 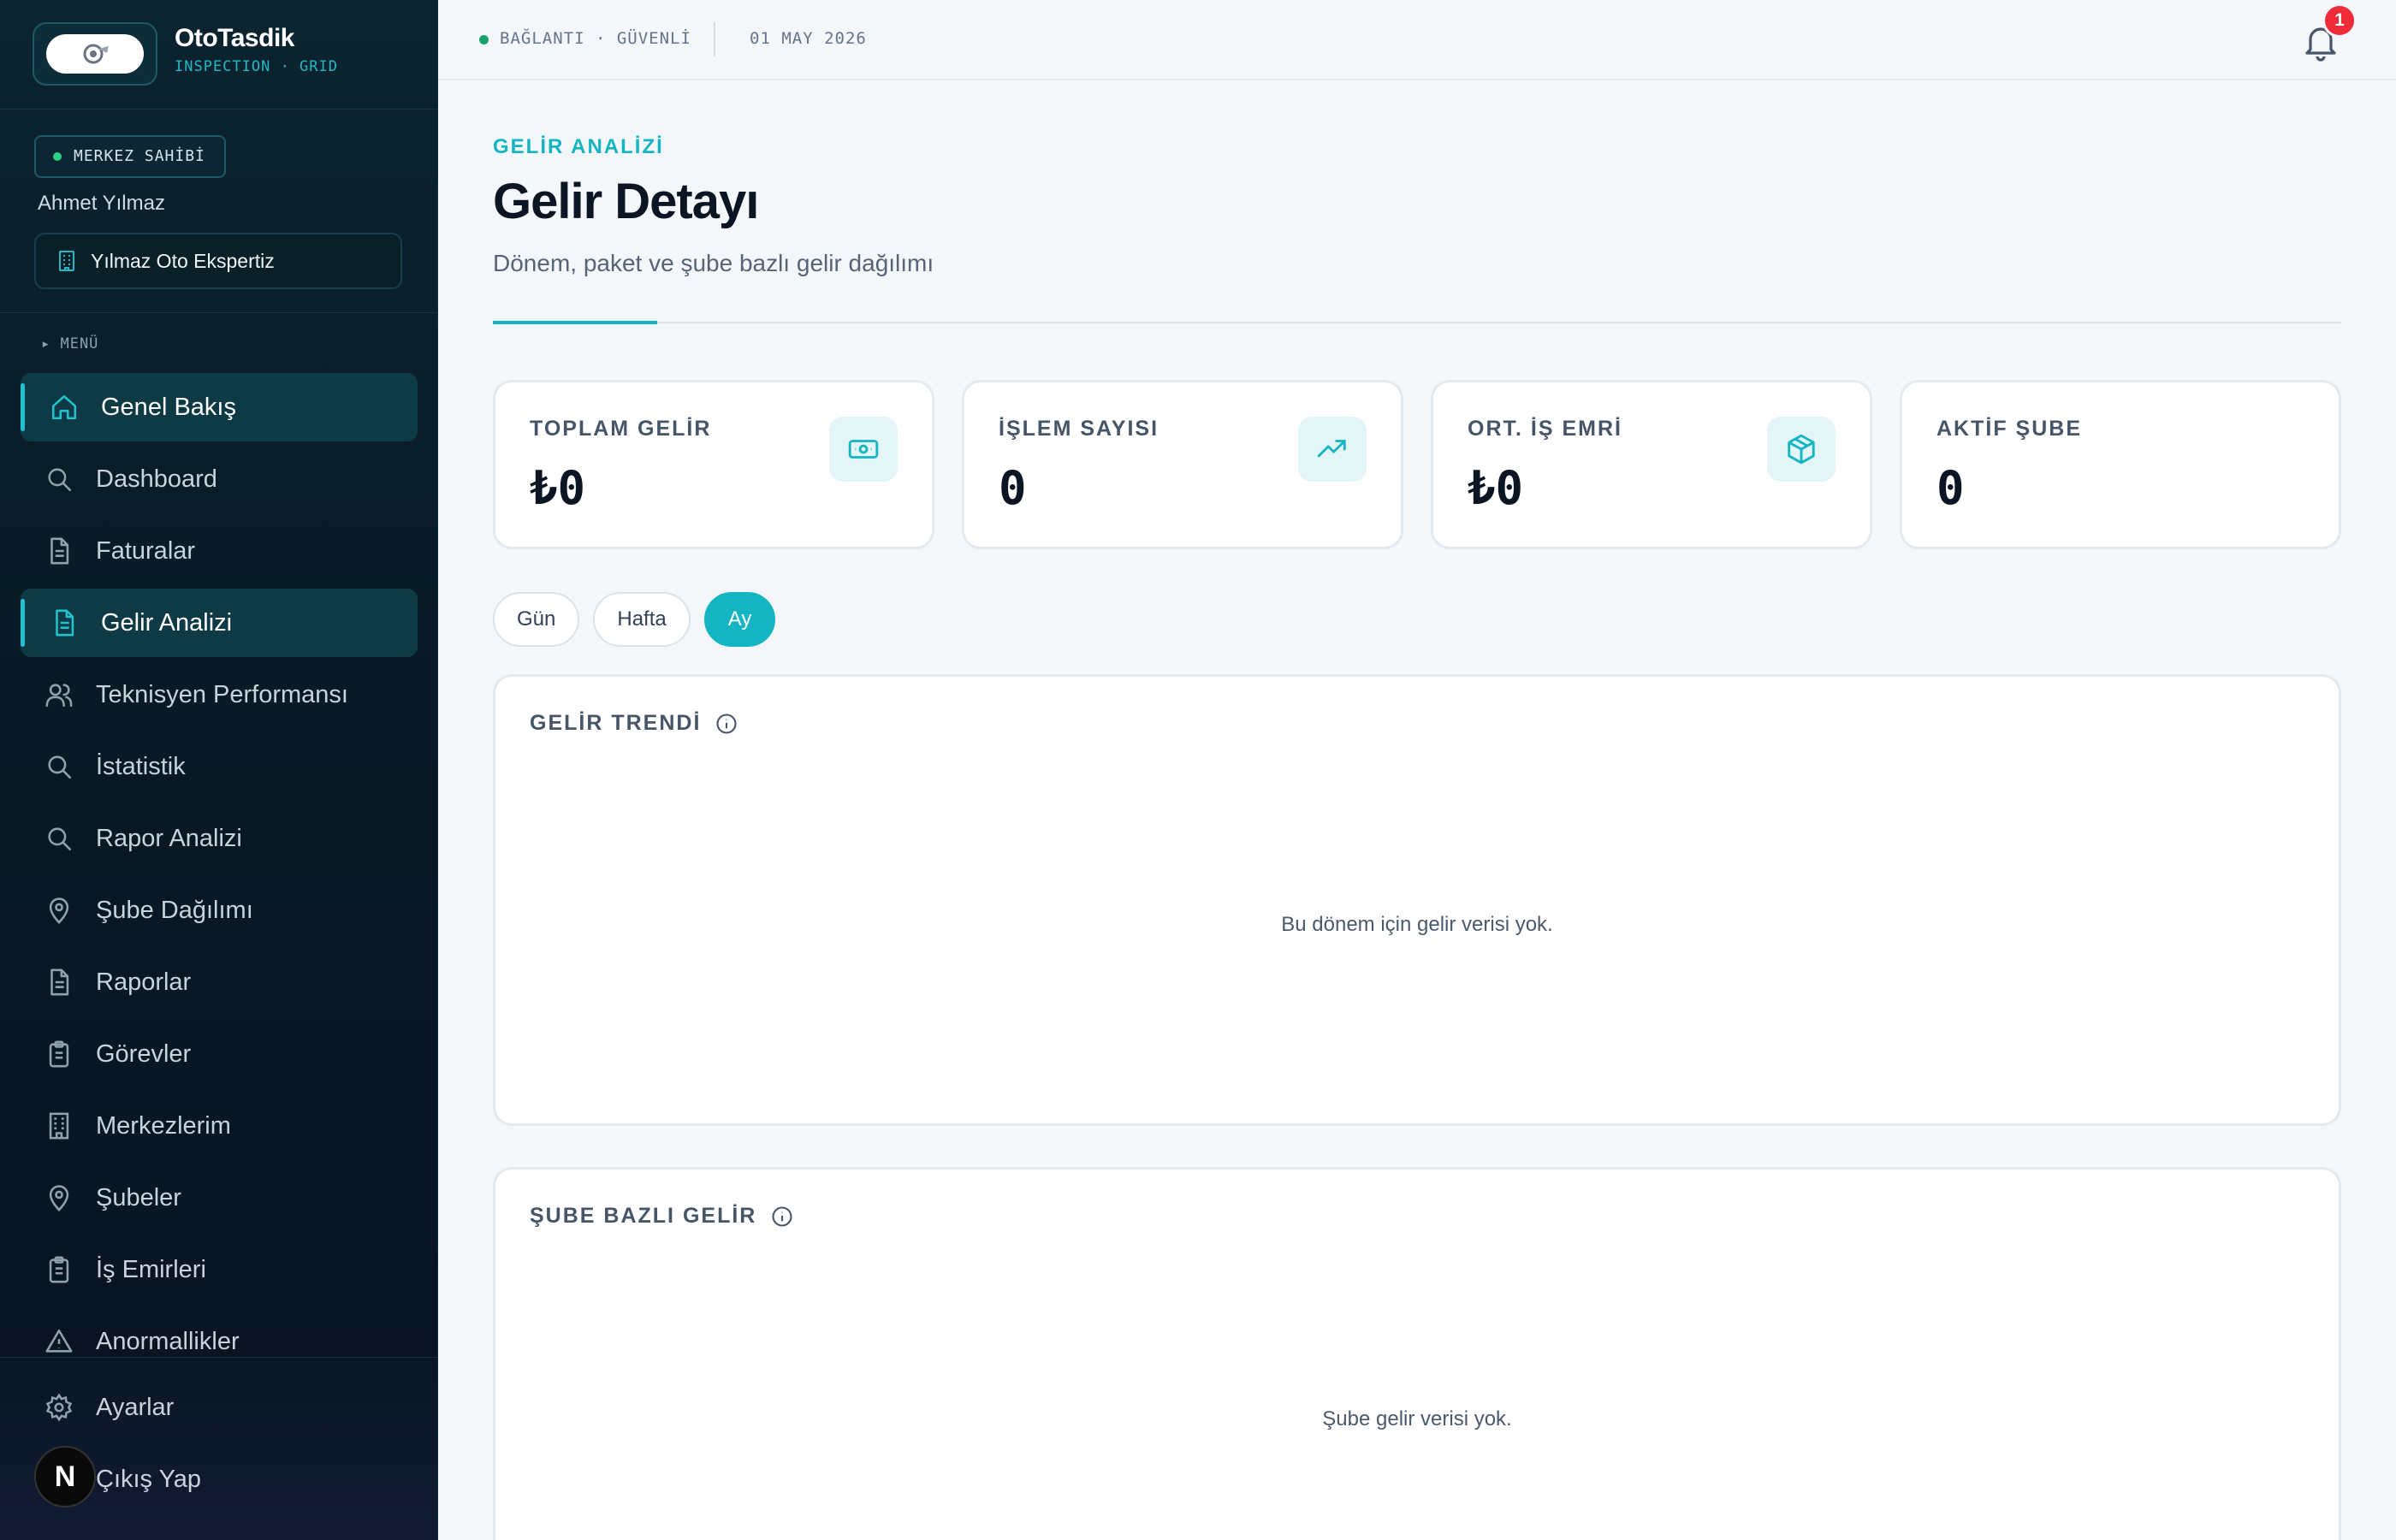 I want to click on sidebar-item-label: Faturalar, so click(x=146, y=550).